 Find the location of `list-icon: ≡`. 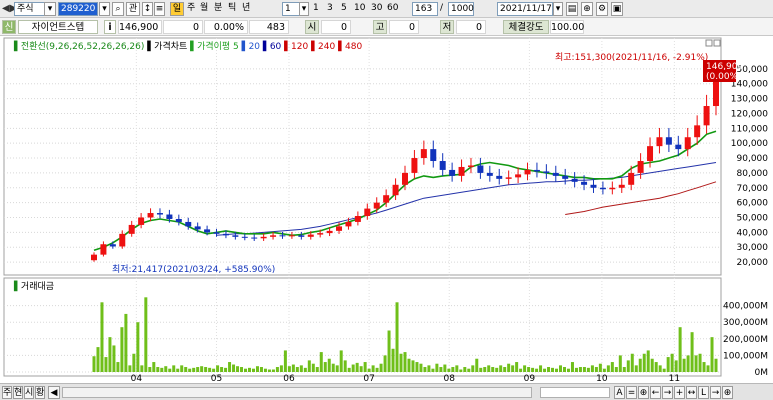

list-icon: ≡ is located at coordinates (159, 9).